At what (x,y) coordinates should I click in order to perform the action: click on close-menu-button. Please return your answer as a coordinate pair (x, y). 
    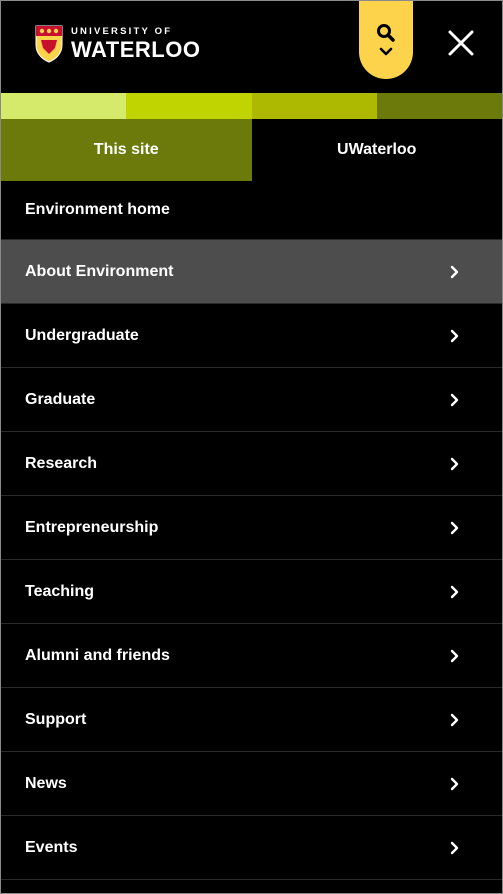
    Looking at the image, I should click on (461, 43).